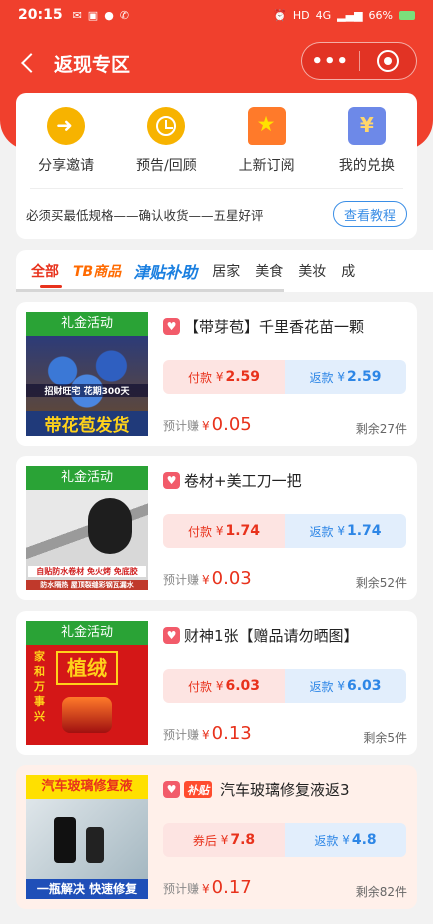 The width and height of the screenshot is (433, 924). I want to click on page-title: 返现专区, so click(92, 64).